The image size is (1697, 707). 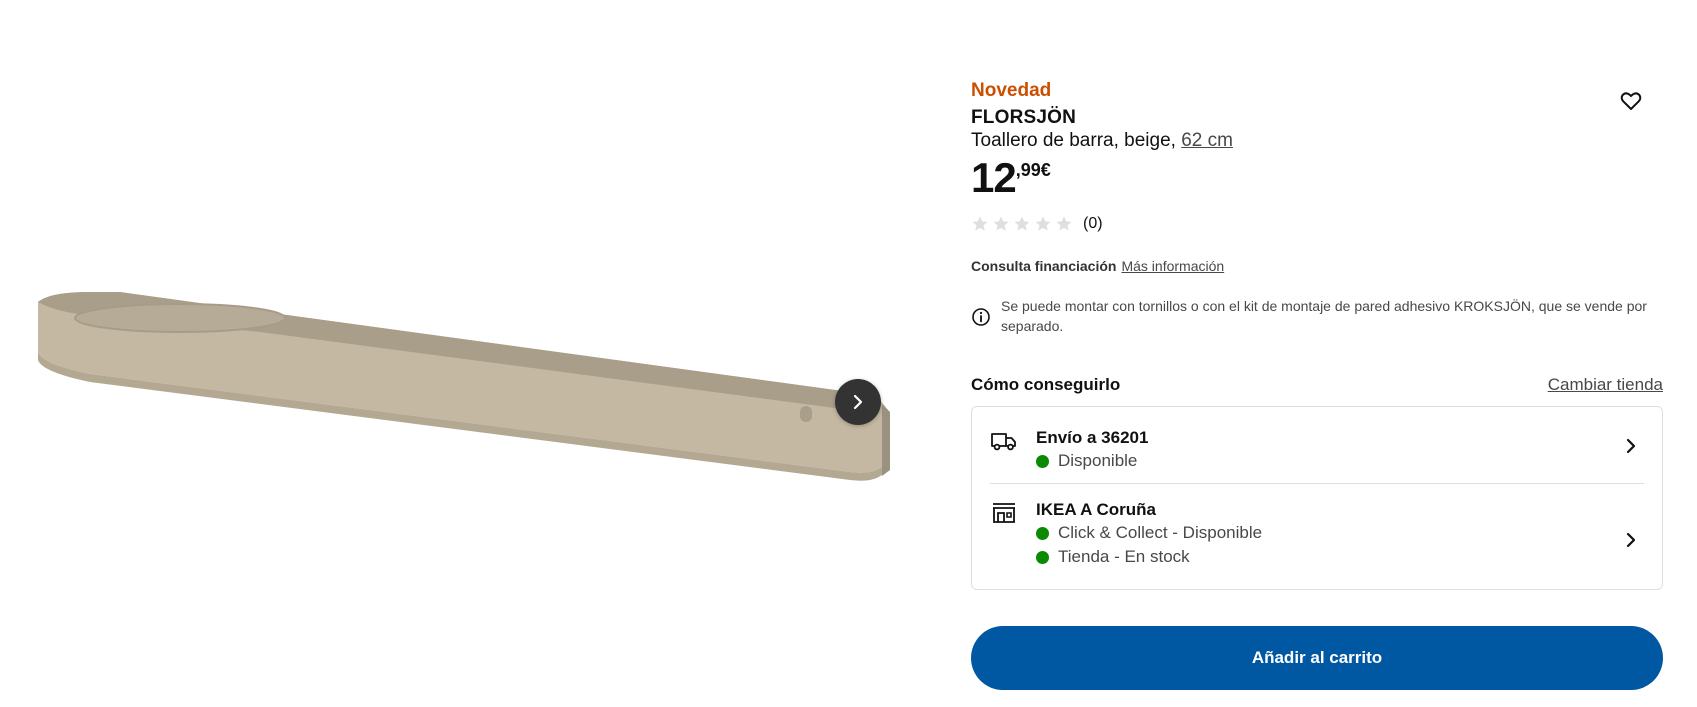 I want to click on financing-more-info-link: Más información, so click(x=1172, y=266).